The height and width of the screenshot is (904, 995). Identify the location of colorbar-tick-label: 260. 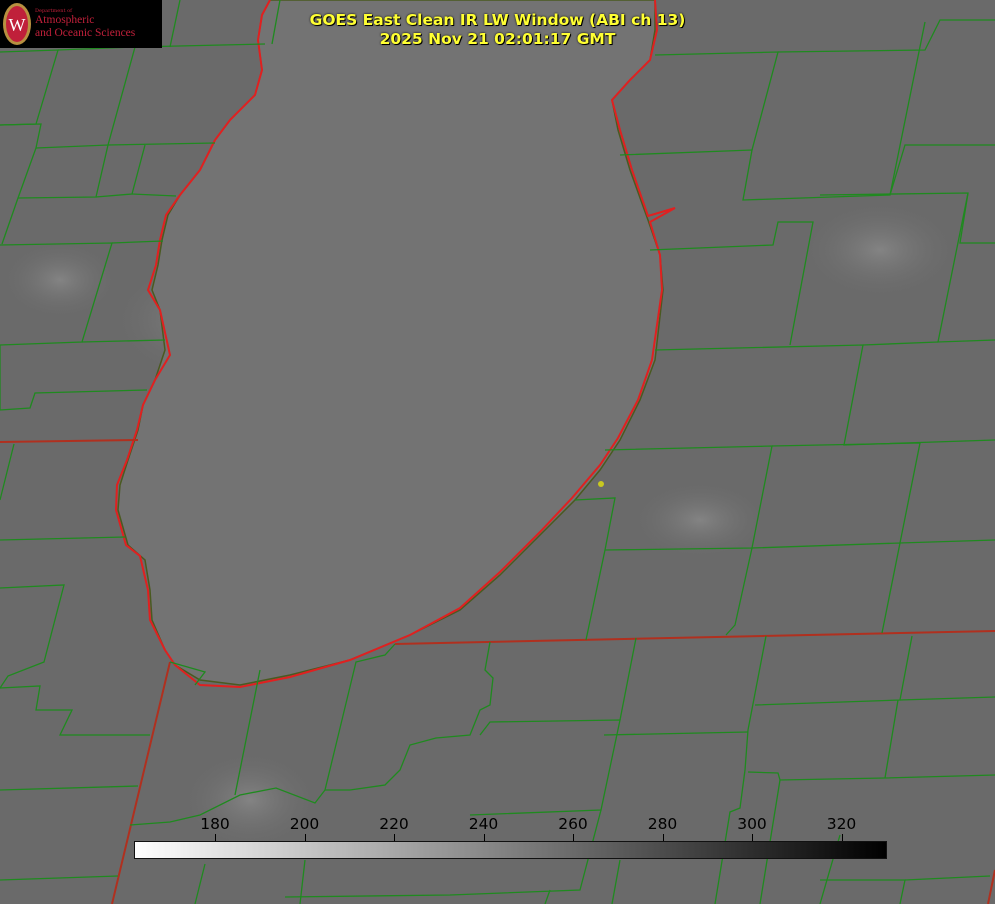
(573, 824).